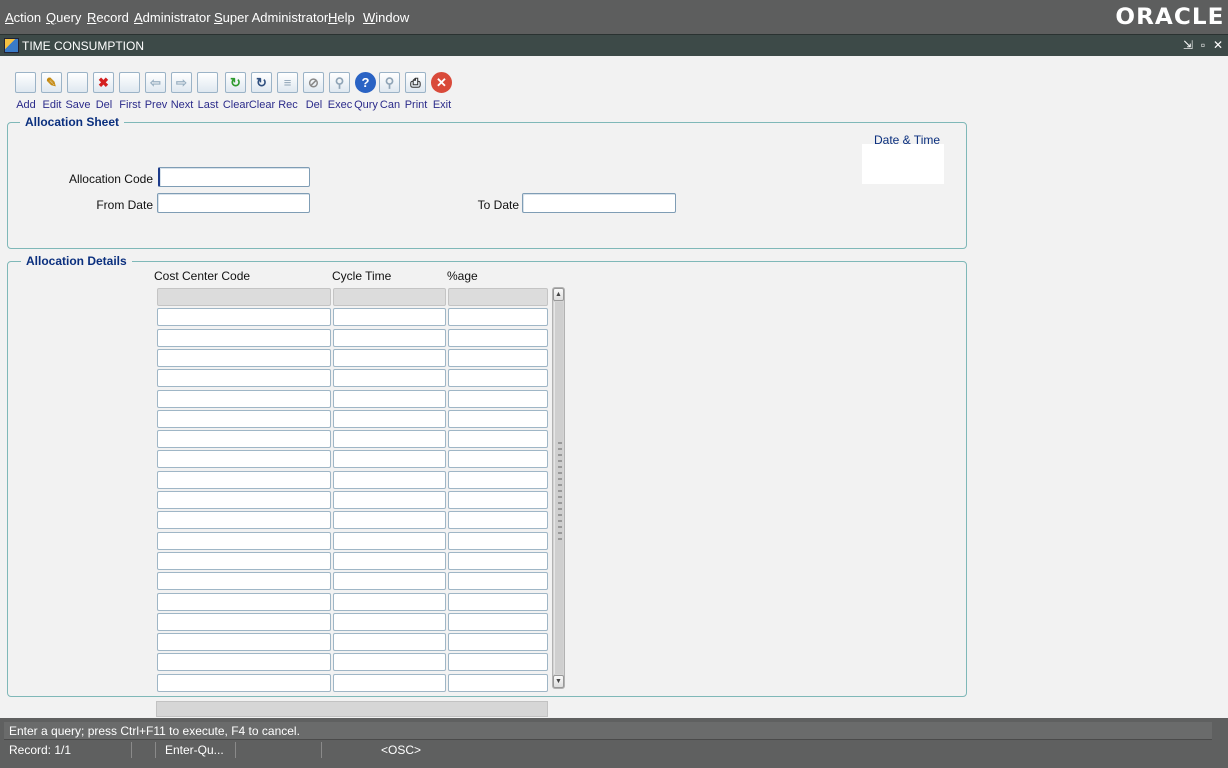  Describe the element at coordinates (23, 18) in the screenshot. I see `menu-action: Action` at that location.